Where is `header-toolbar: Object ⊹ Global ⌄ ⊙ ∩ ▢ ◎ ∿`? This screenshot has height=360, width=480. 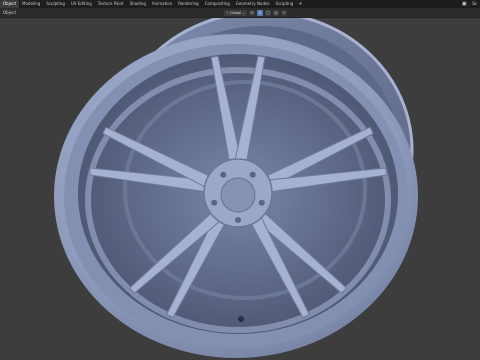 header-toolbar: Object ⊹ Global ⌄ ⊙ ∩ ▢ ◎ ∿ is located at coordinates (240, 13).